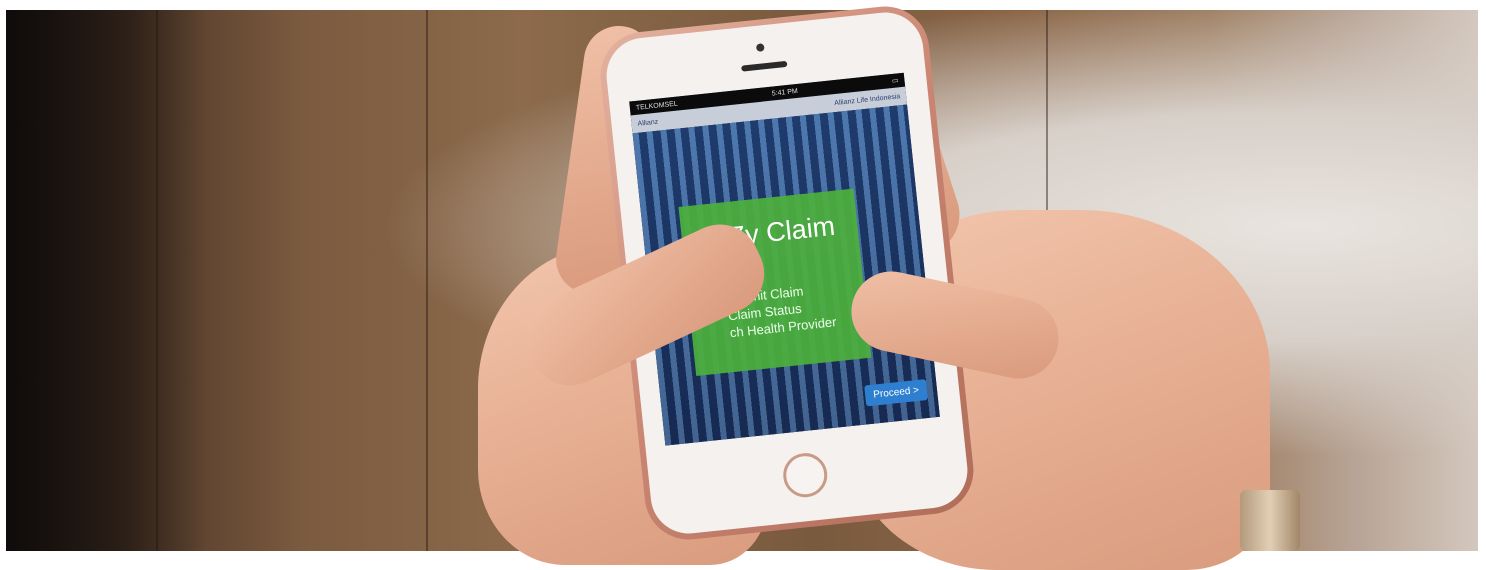  I want to click on company-name: Allianz Life Indonesia, so click(867, 99).